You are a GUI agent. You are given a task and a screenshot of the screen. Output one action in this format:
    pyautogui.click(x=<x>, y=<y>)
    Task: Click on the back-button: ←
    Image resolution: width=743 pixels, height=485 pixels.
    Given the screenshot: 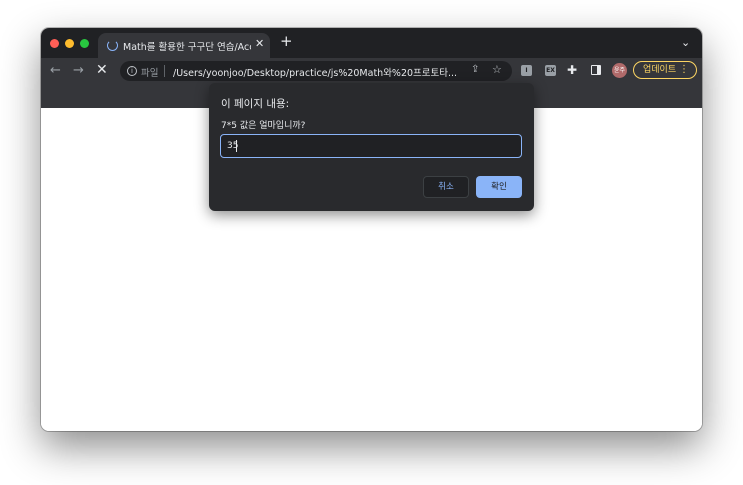 What is the action you would take?
    pyautogui.click(x=55, y=70)
    